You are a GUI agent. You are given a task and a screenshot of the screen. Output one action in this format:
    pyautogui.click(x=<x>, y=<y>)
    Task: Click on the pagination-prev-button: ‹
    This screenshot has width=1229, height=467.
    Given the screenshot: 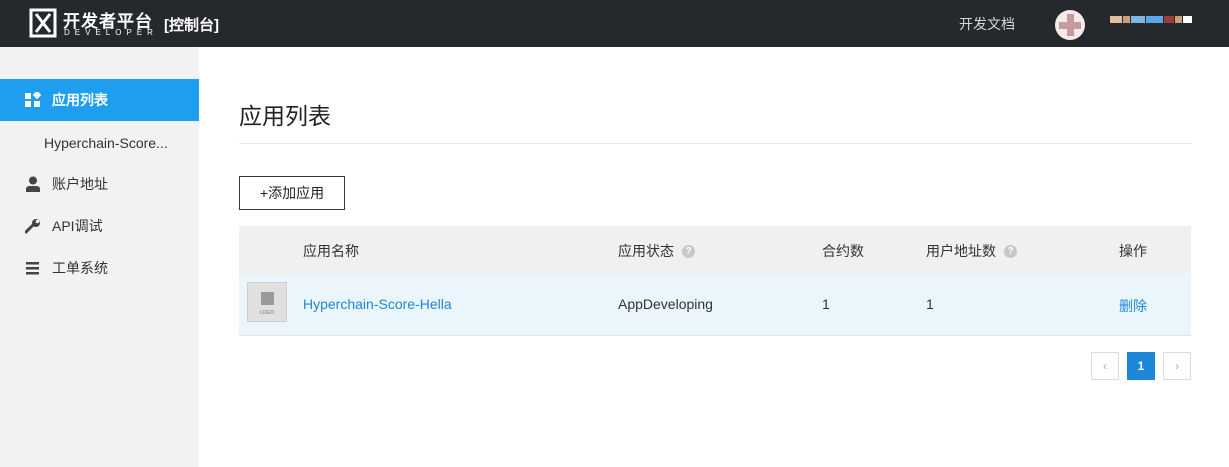 What is the action you would take?
    pyautogui.click(x=1105, y=366)
    